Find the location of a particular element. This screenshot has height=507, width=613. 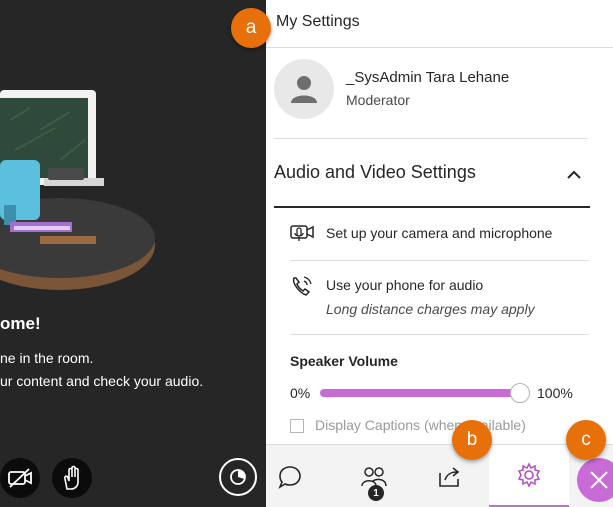

collapse-section-button is located at coordinates (574, 175).